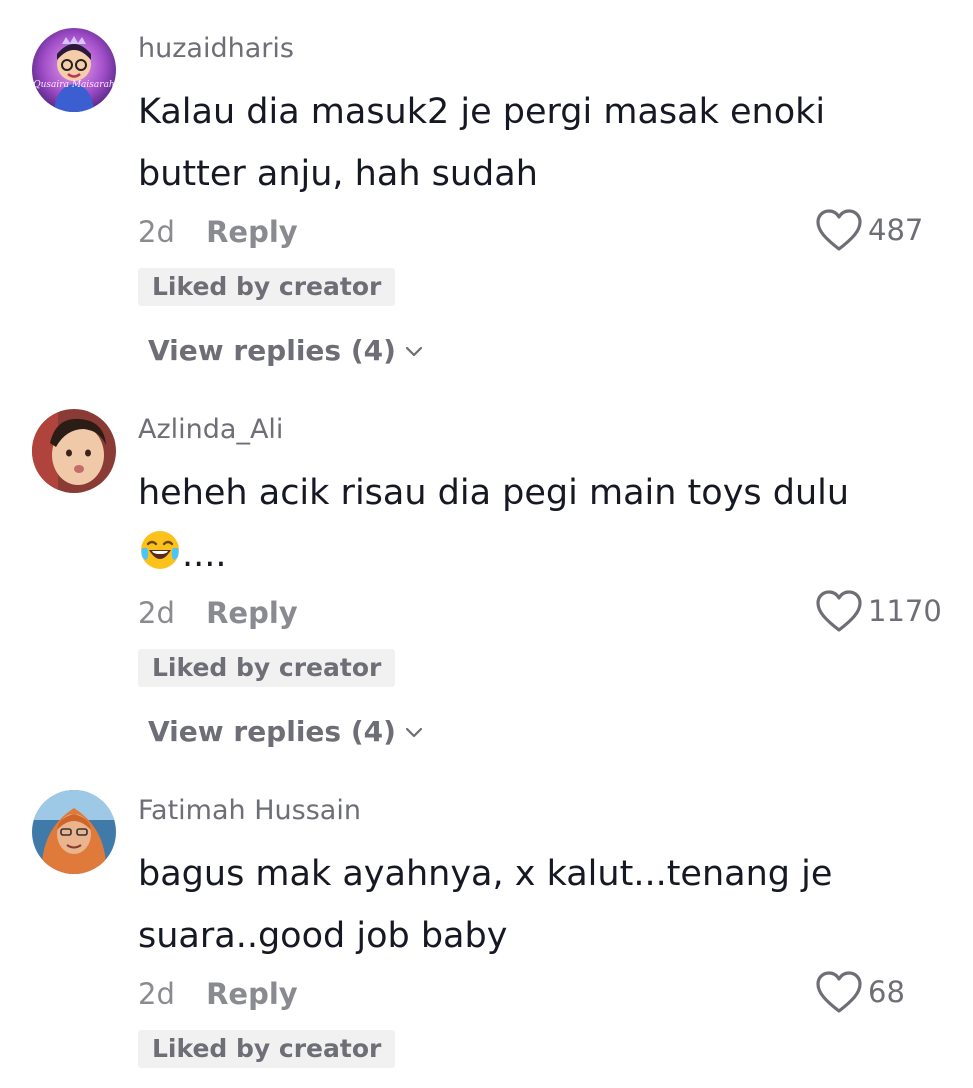 Image resolution: width=973 pixels, height=1088 pixels. What do you see at coordinates (494, 493) in the screenshot?
I see `comment-text-main: heheh acik risau dia pegi main toys dulu` at bounding box center [494, 493].